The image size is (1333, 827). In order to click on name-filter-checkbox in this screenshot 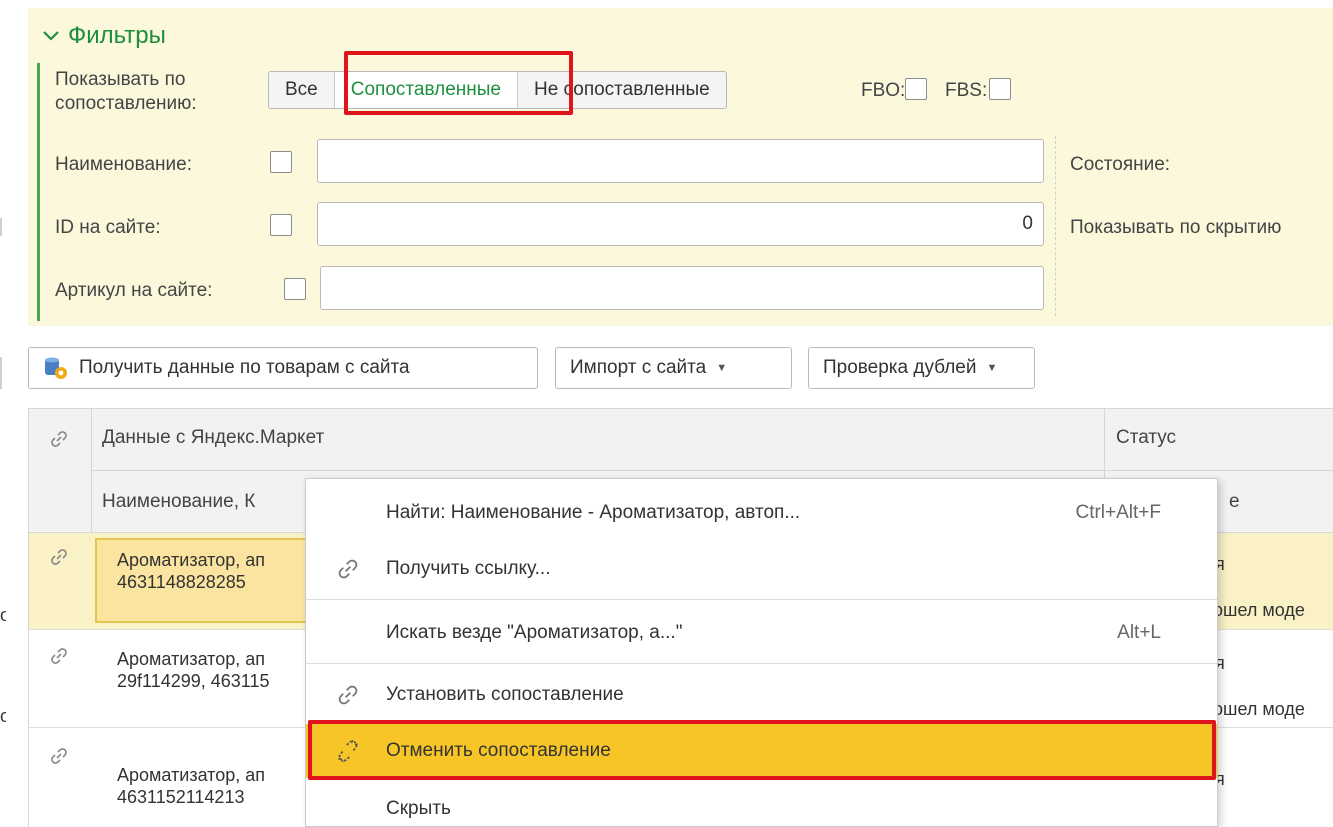, I will do `click(281, 162)`.